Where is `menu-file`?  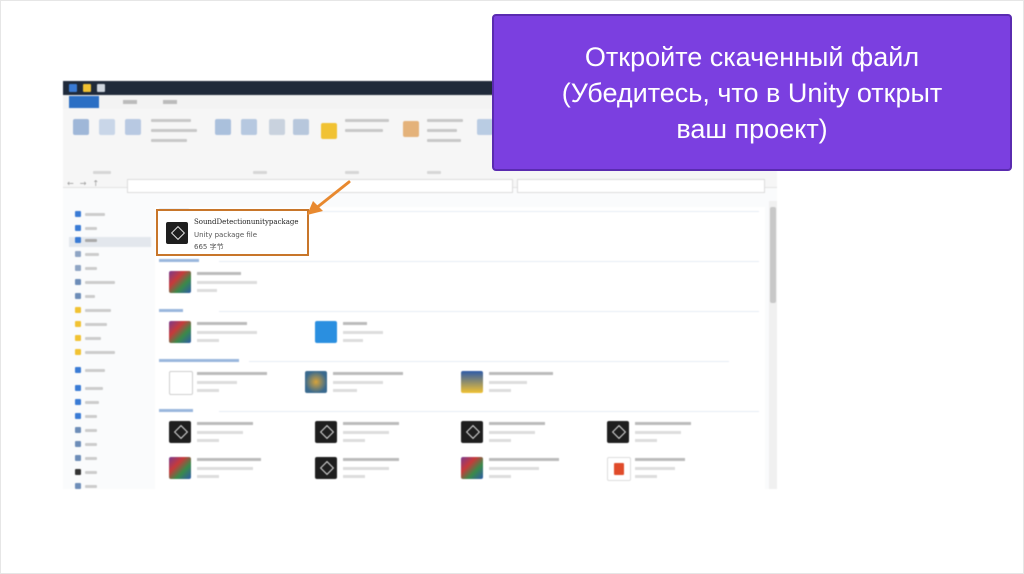
menu-file is located at coordinates (84, 102).